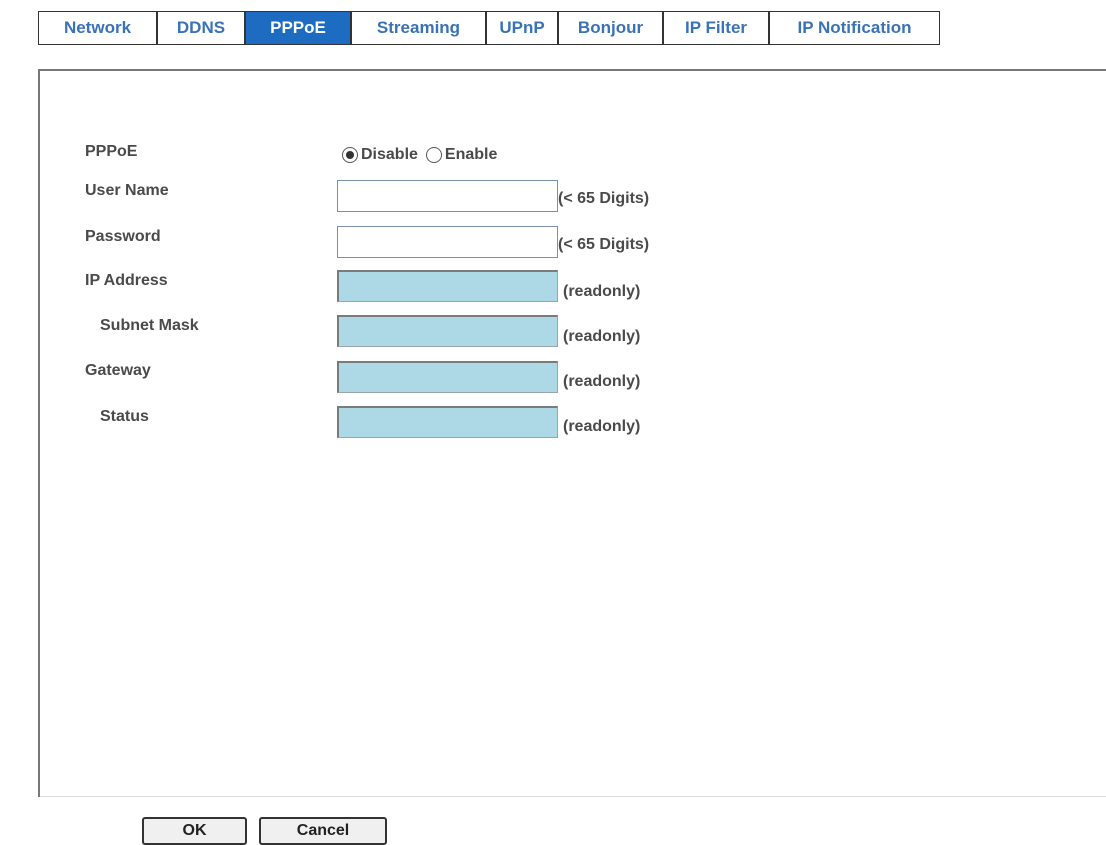 The image size is (1106, 845). I want to click on password-label: Password, so click(123, 236).